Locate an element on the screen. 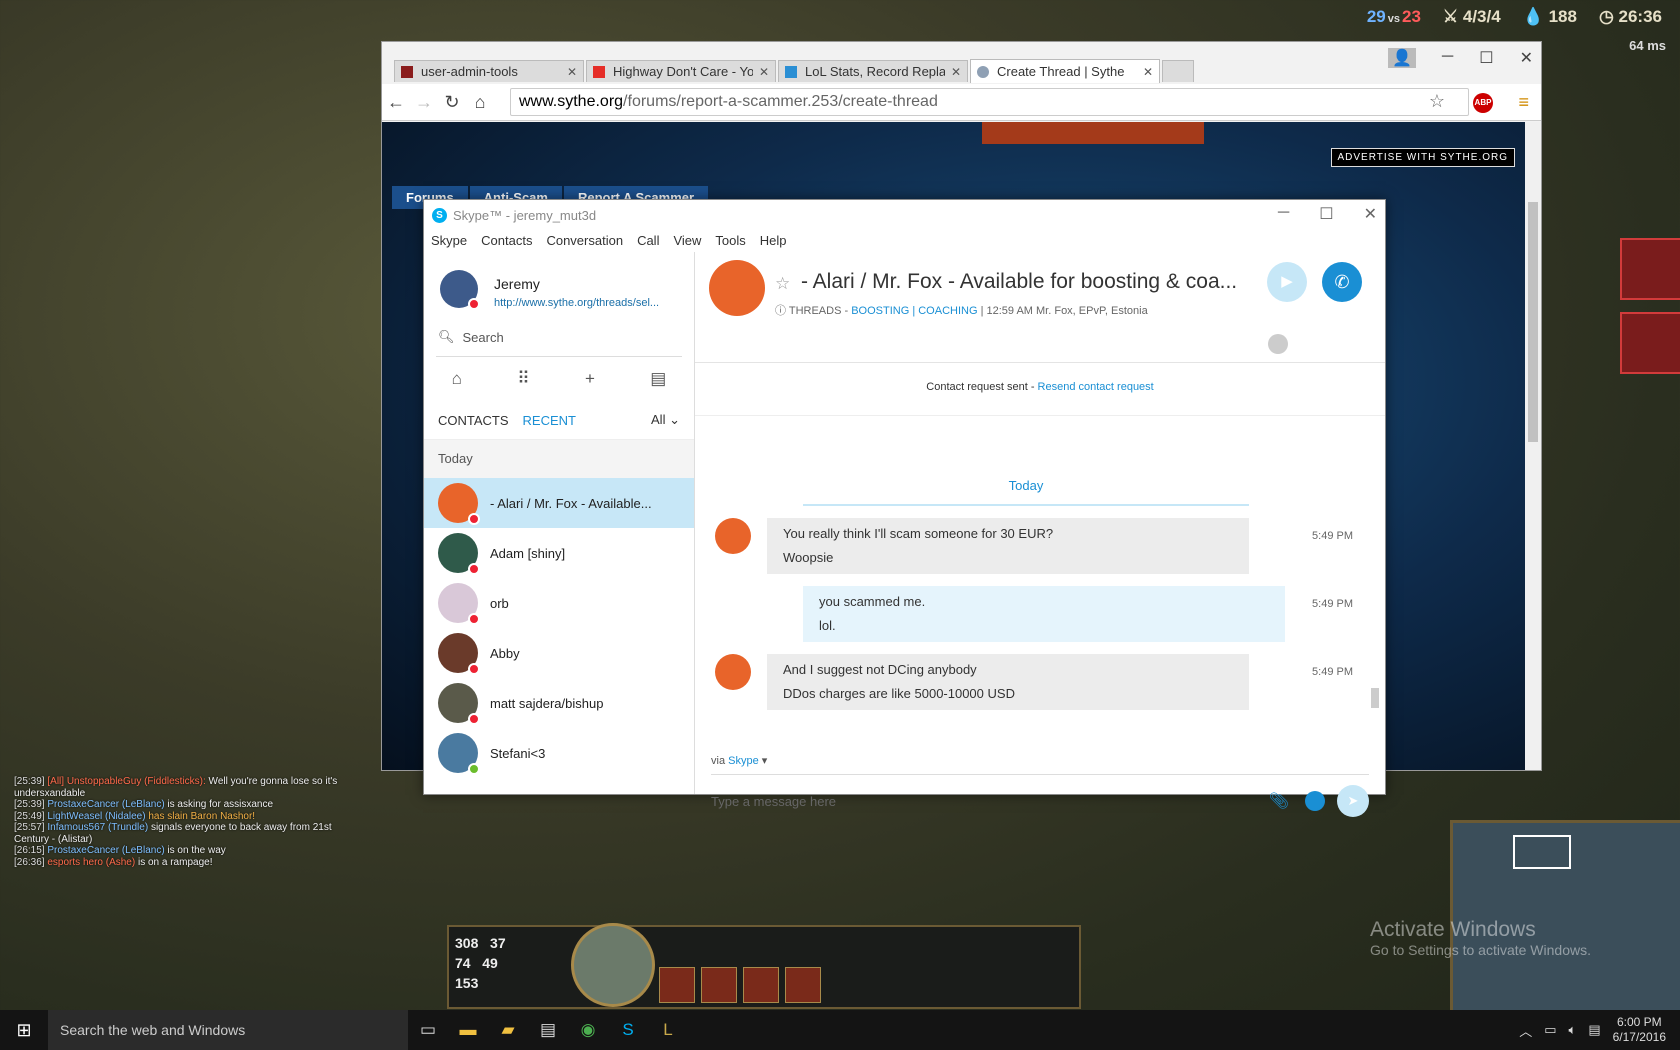  start-button: ⊞ is located at coordinates (24, 1030).